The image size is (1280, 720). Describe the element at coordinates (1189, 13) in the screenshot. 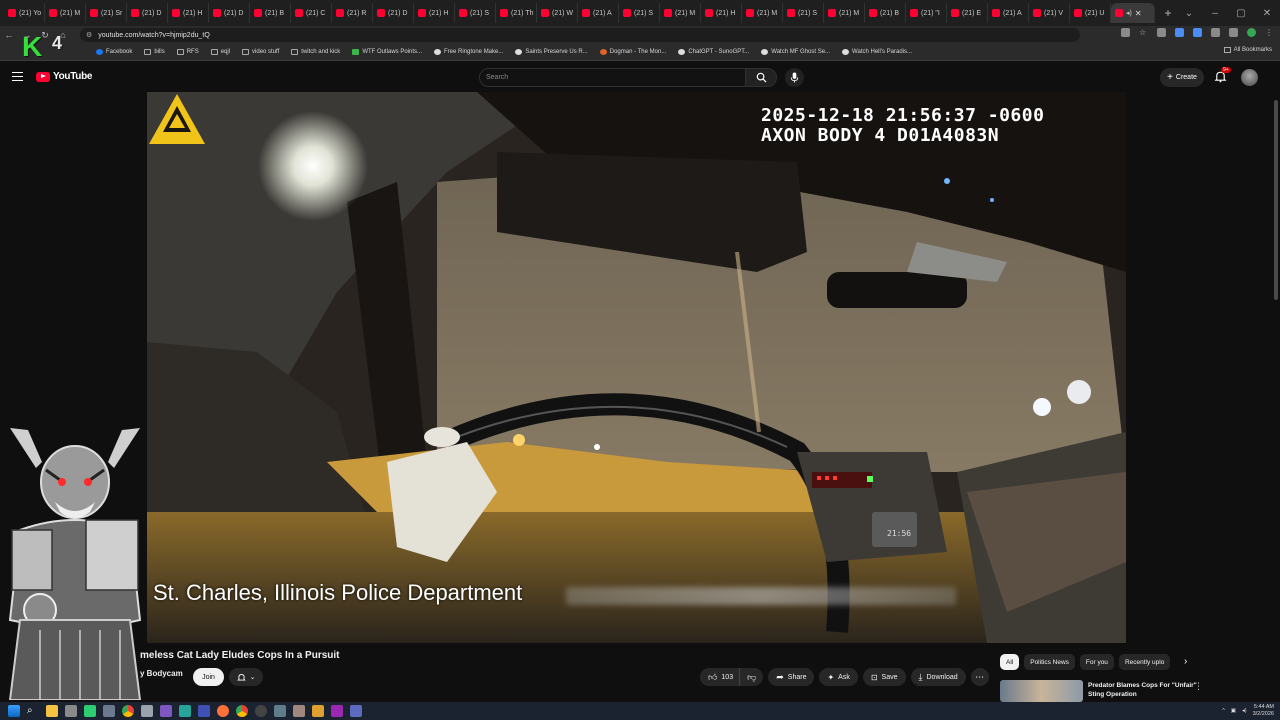

I see `tab-search-icon: ⌄` at that location.